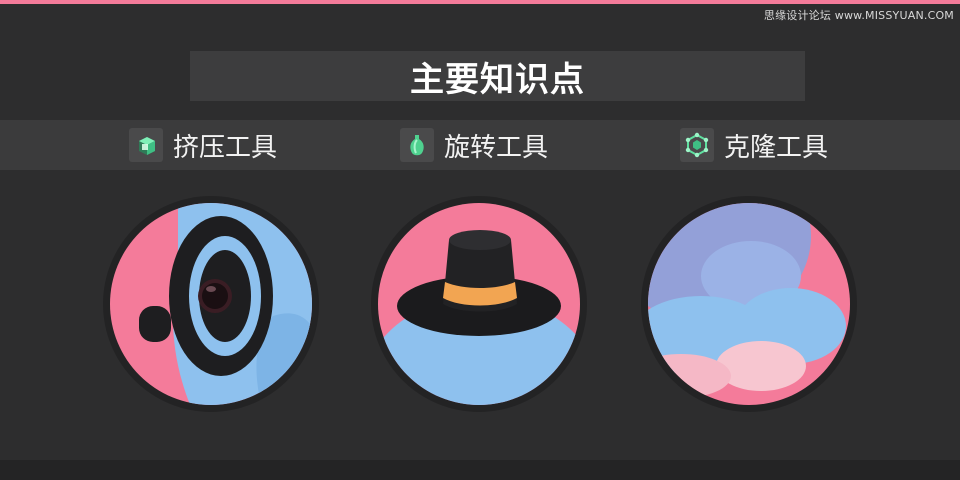 The width and height of the screenshot is (960, 480). I want to click on tool-lathe: 旋转工具, so click(474, 145).